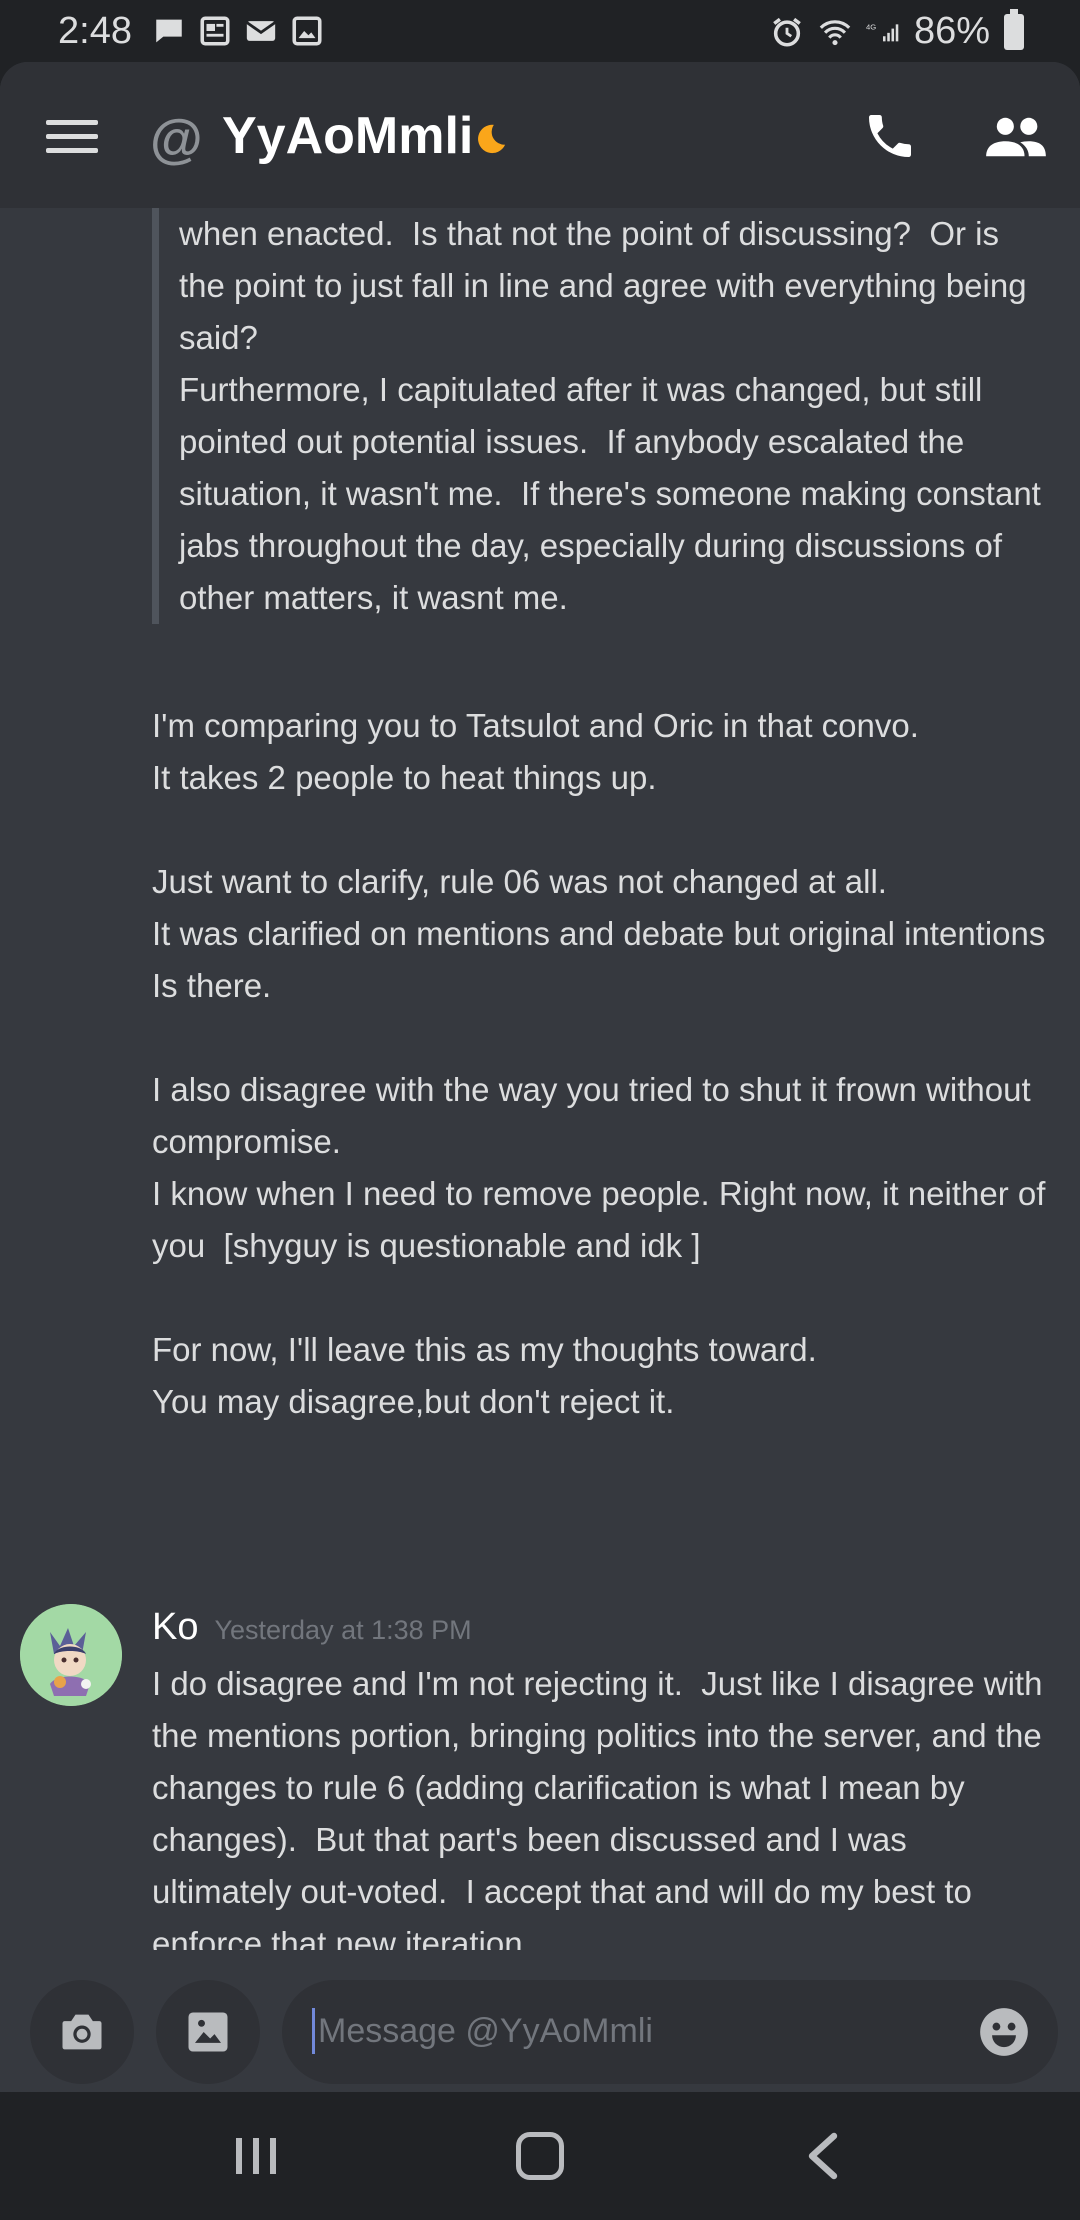  What do you see at coordinates (824, 2156) in the screenshot?
I see `back-icon` at bounding box center [824, 2156].